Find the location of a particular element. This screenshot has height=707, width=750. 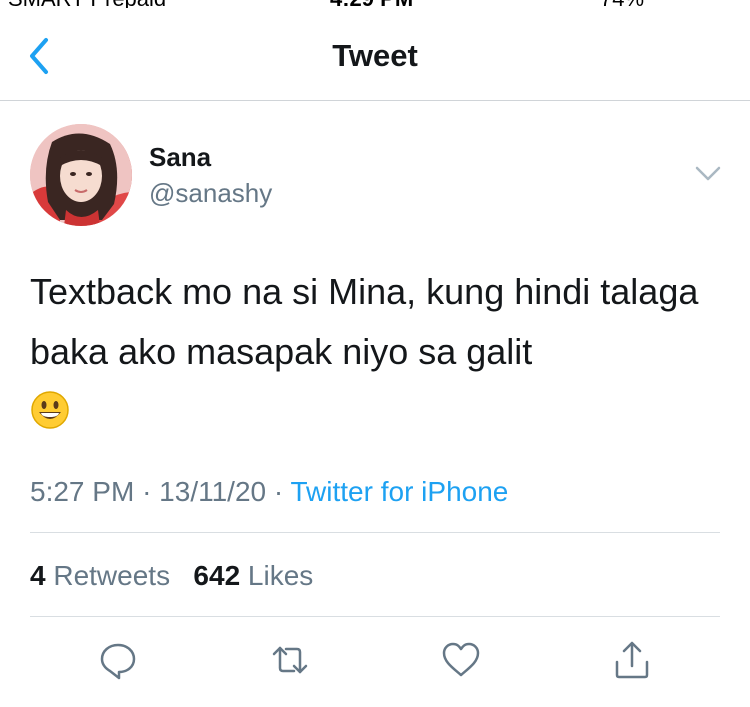

share-icon is located at coordinates (632, 660).